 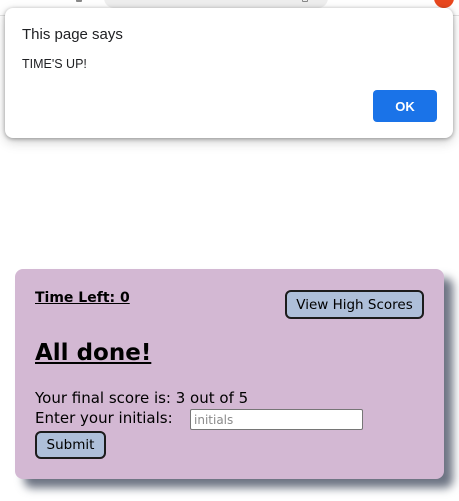 I want to click on browser-profile-icon, so click(x=444, y=4).